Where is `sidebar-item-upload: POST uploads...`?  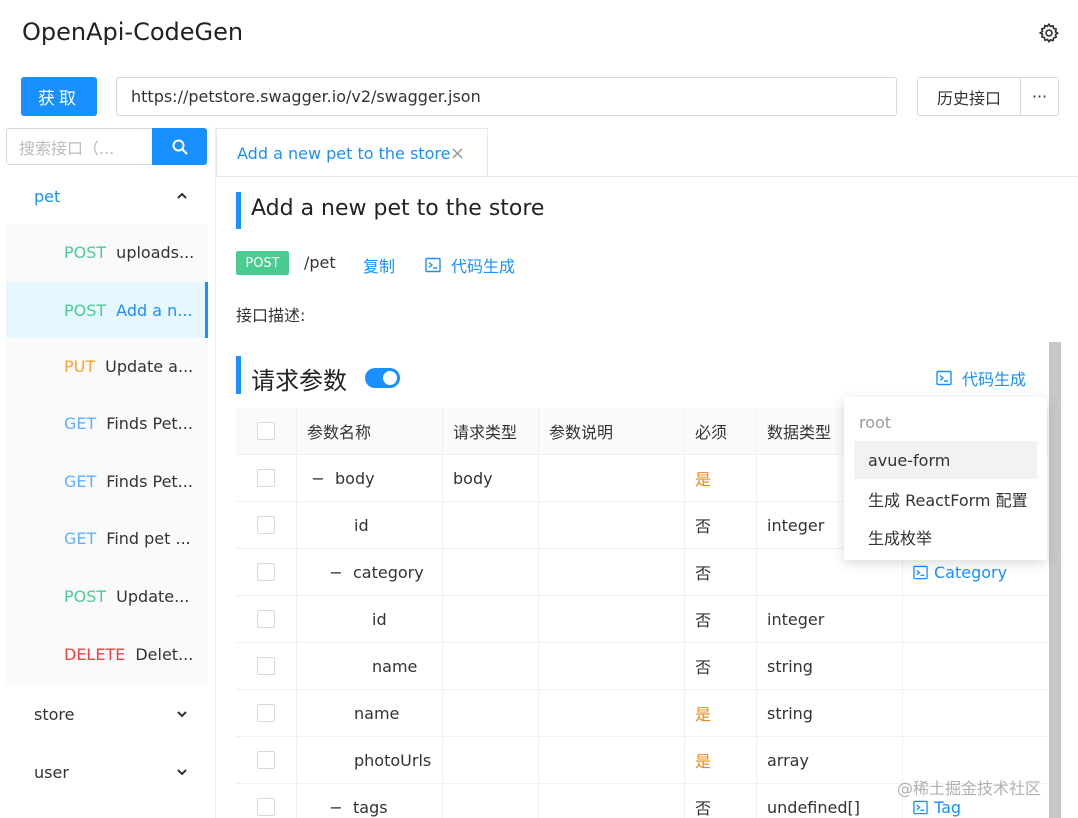 sidebar-item-upload: POST uploads... is located at coordinates (107, 252).